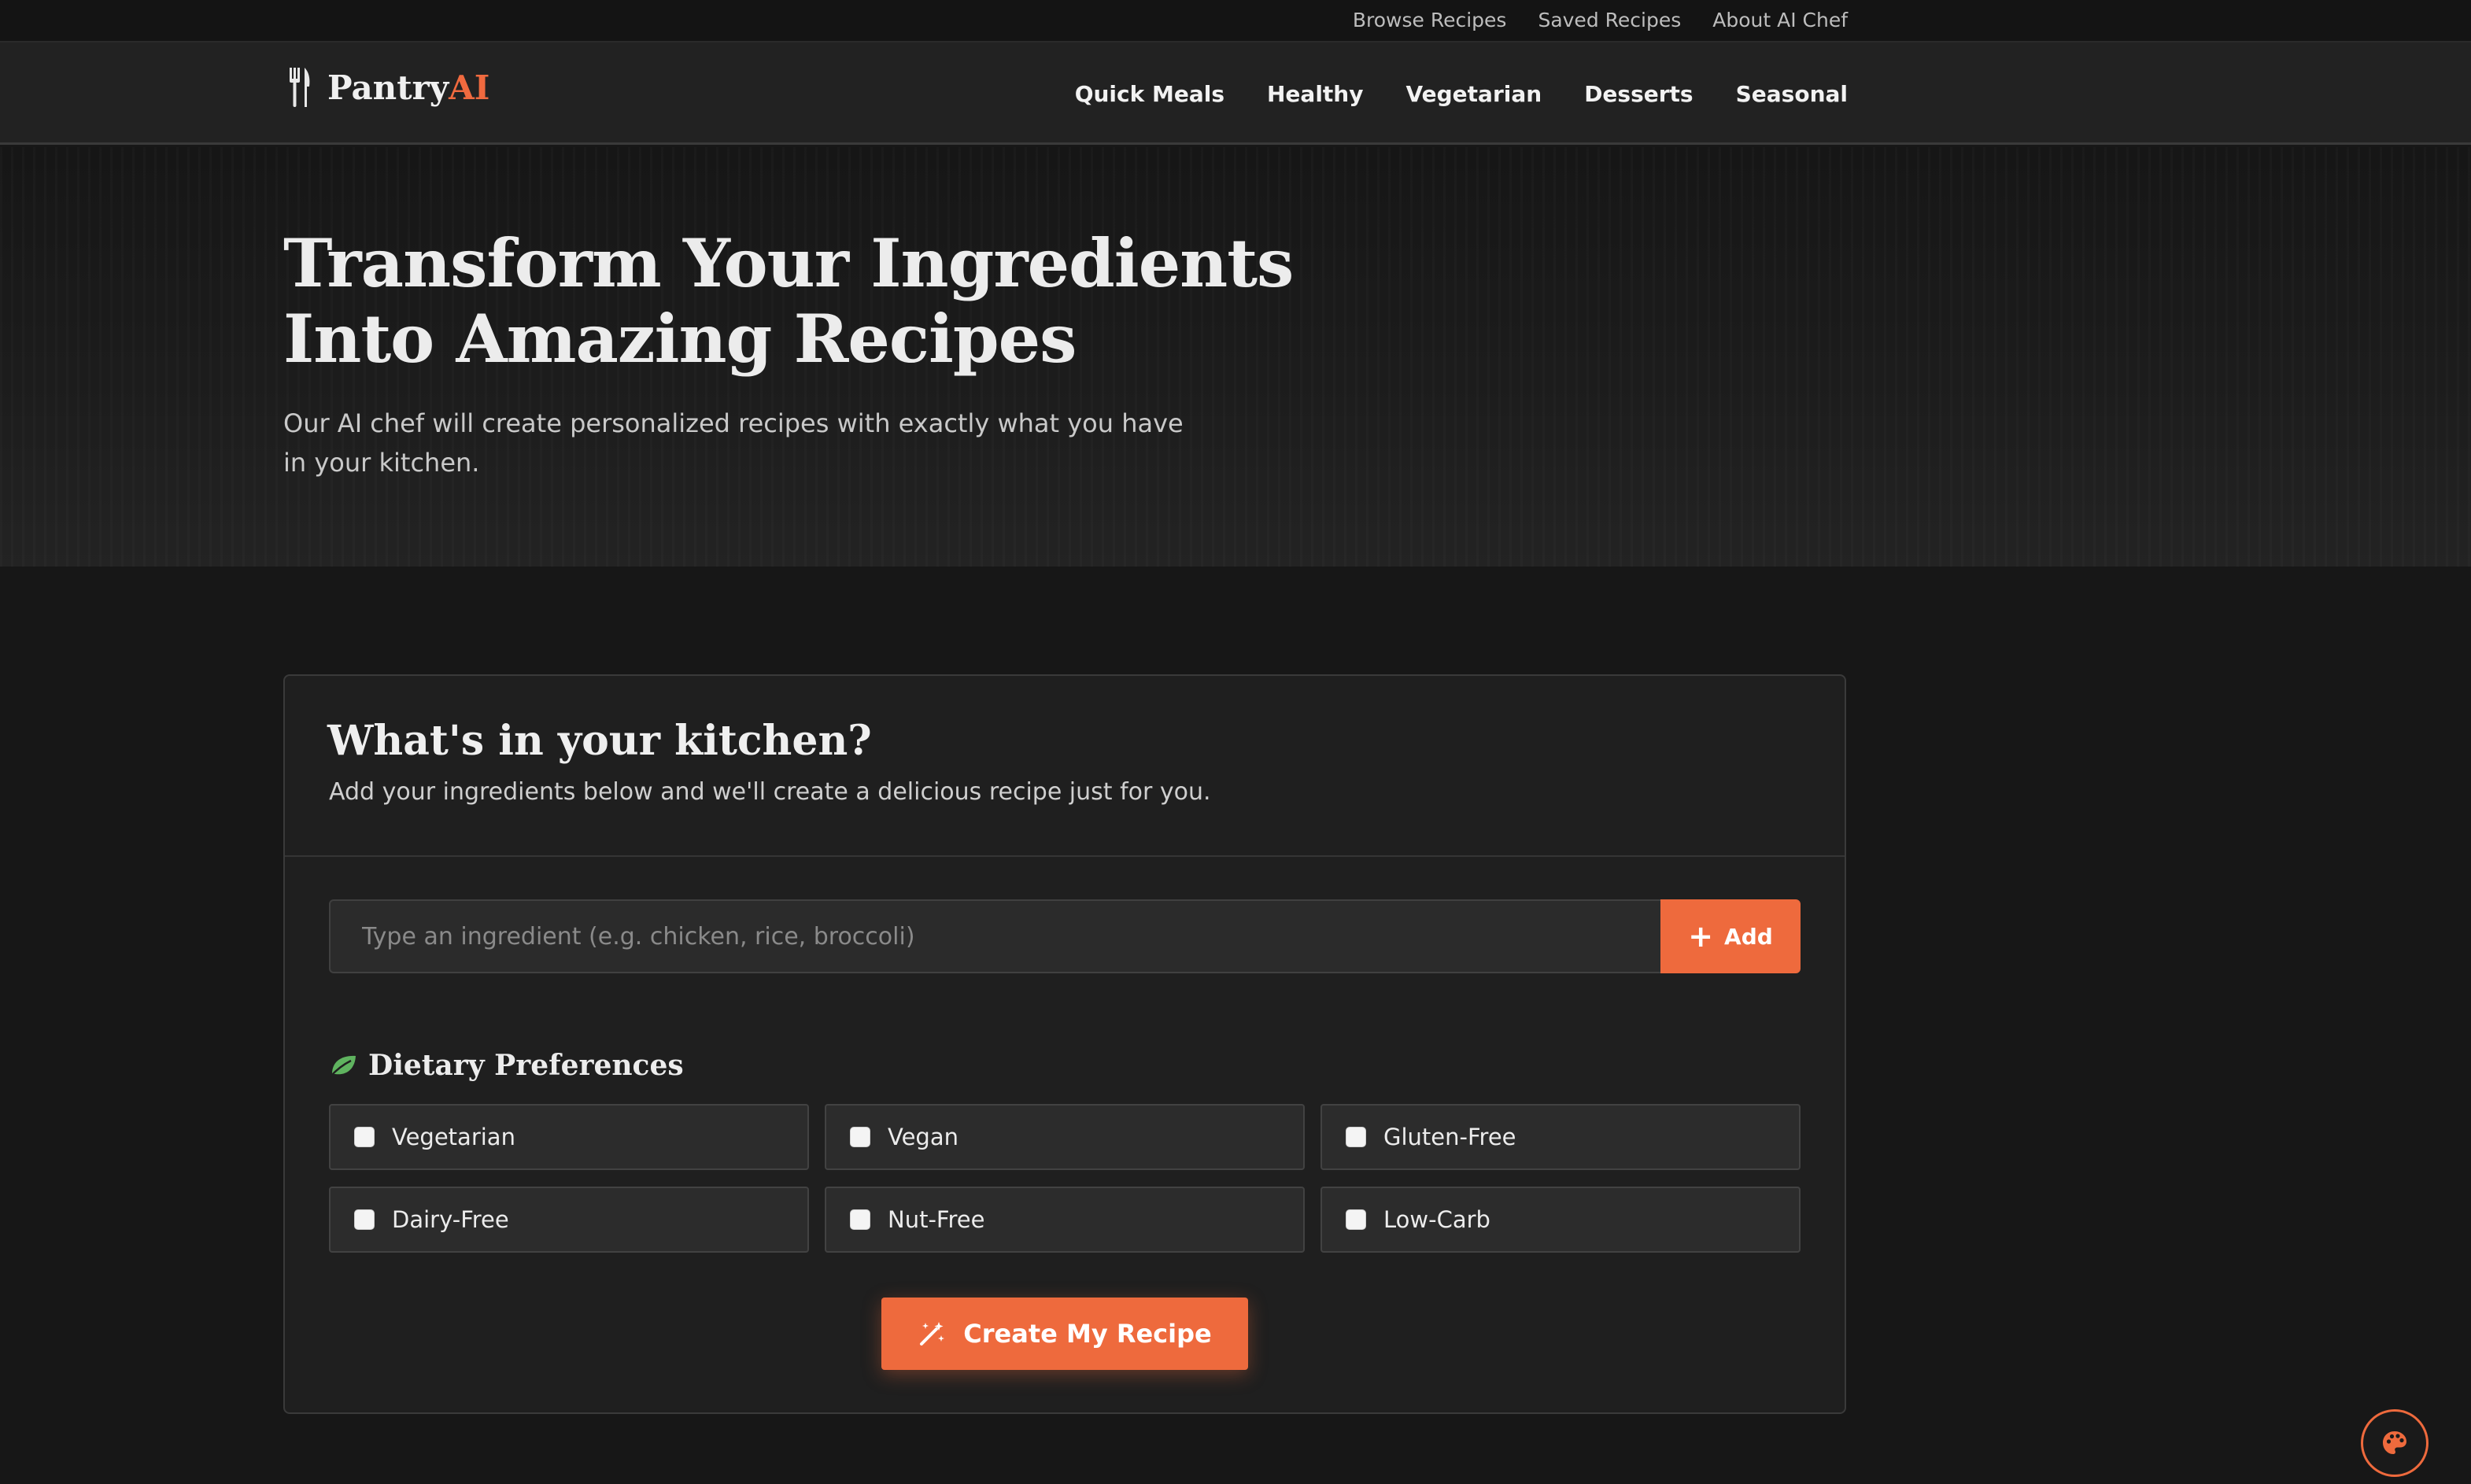 This screenshot has height=1484, width=2471. Describe the element at coordinates (994, 936) in the screenshot. I see `ingredient-input` at that location.